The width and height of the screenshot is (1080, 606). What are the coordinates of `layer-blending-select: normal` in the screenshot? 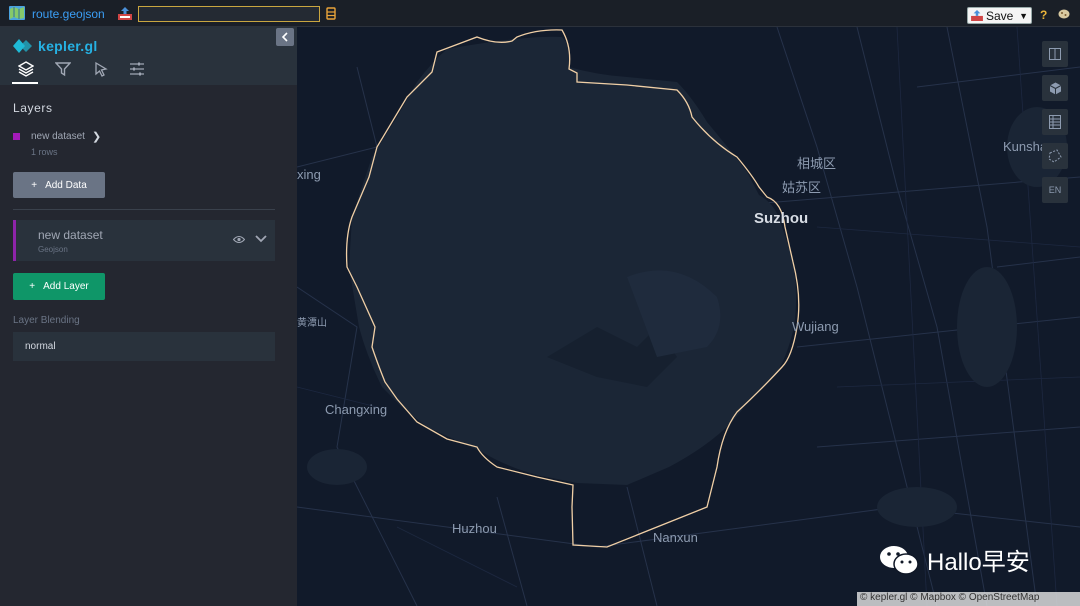 It's located at (144, 346).